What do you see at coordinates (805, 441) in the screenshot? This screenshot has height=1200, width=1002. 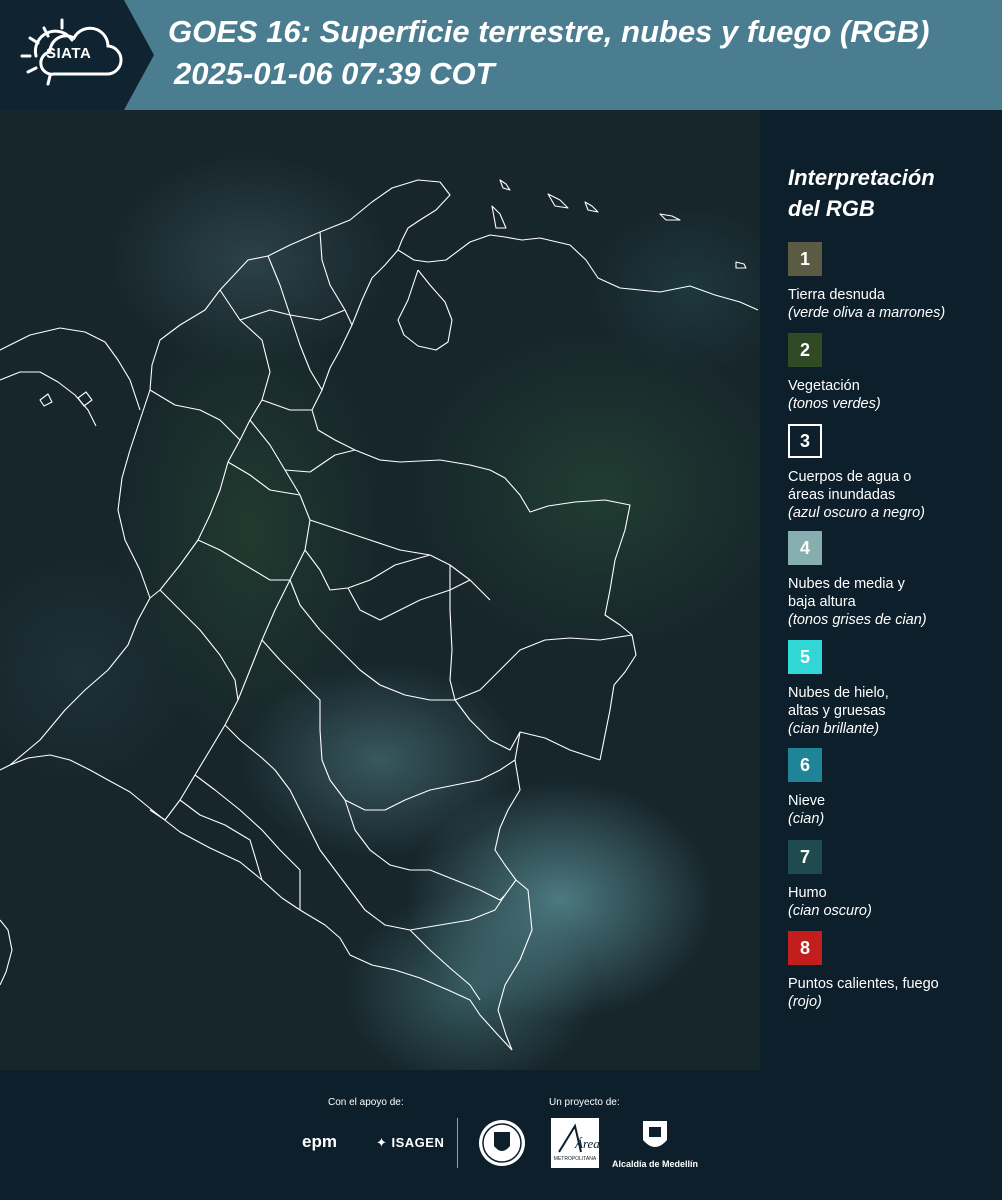 I see `legend-swatch: 3` at bounding box center [805, 441].